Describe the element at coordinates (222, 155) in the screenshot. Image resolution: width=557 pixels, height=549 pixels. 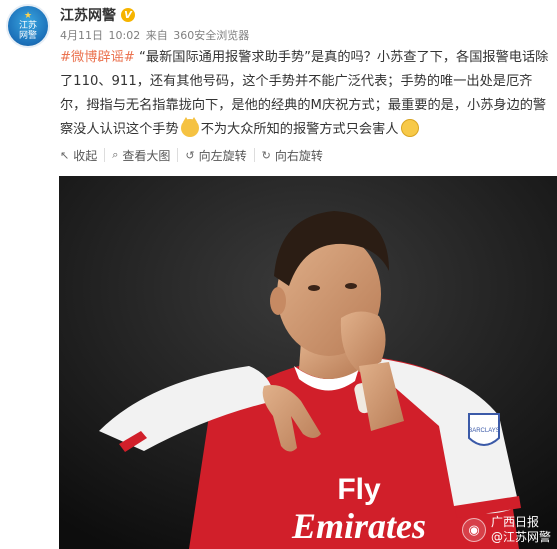
I see `rotate-left-label: 向左旋转` at that location.